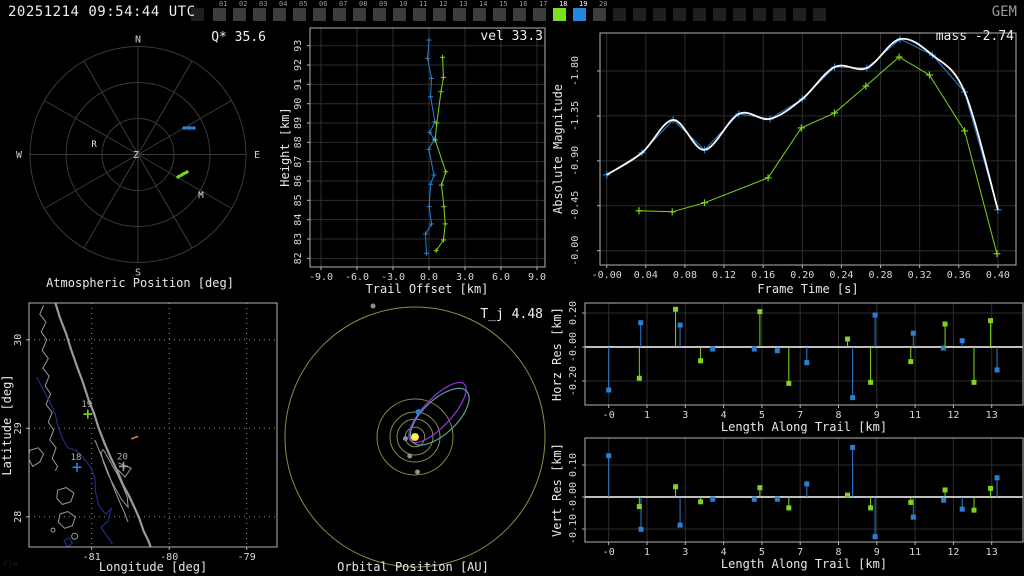 The height and width of the screenshot is (576, 1024). Describe the element at coordinates (575, 116) in the screenshot. I see `tick-label: -1.35` at that location.